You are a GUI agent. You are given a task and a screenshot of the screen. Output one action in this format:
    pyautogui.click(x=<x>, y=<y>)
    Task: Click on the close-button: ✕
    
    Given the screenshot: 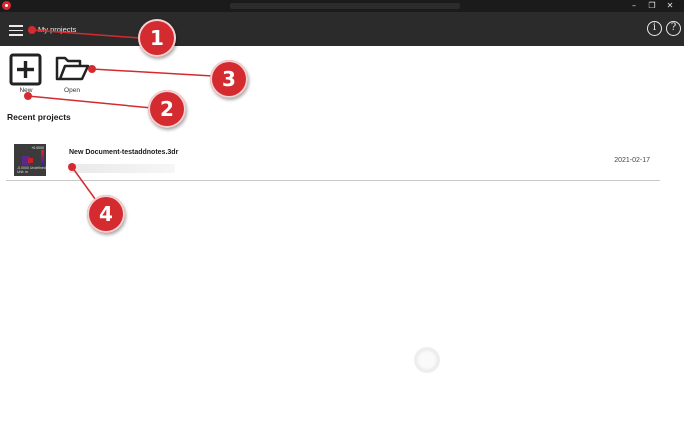 What is the action you would take?
    pyautogui.click(x=670, y=6)
    